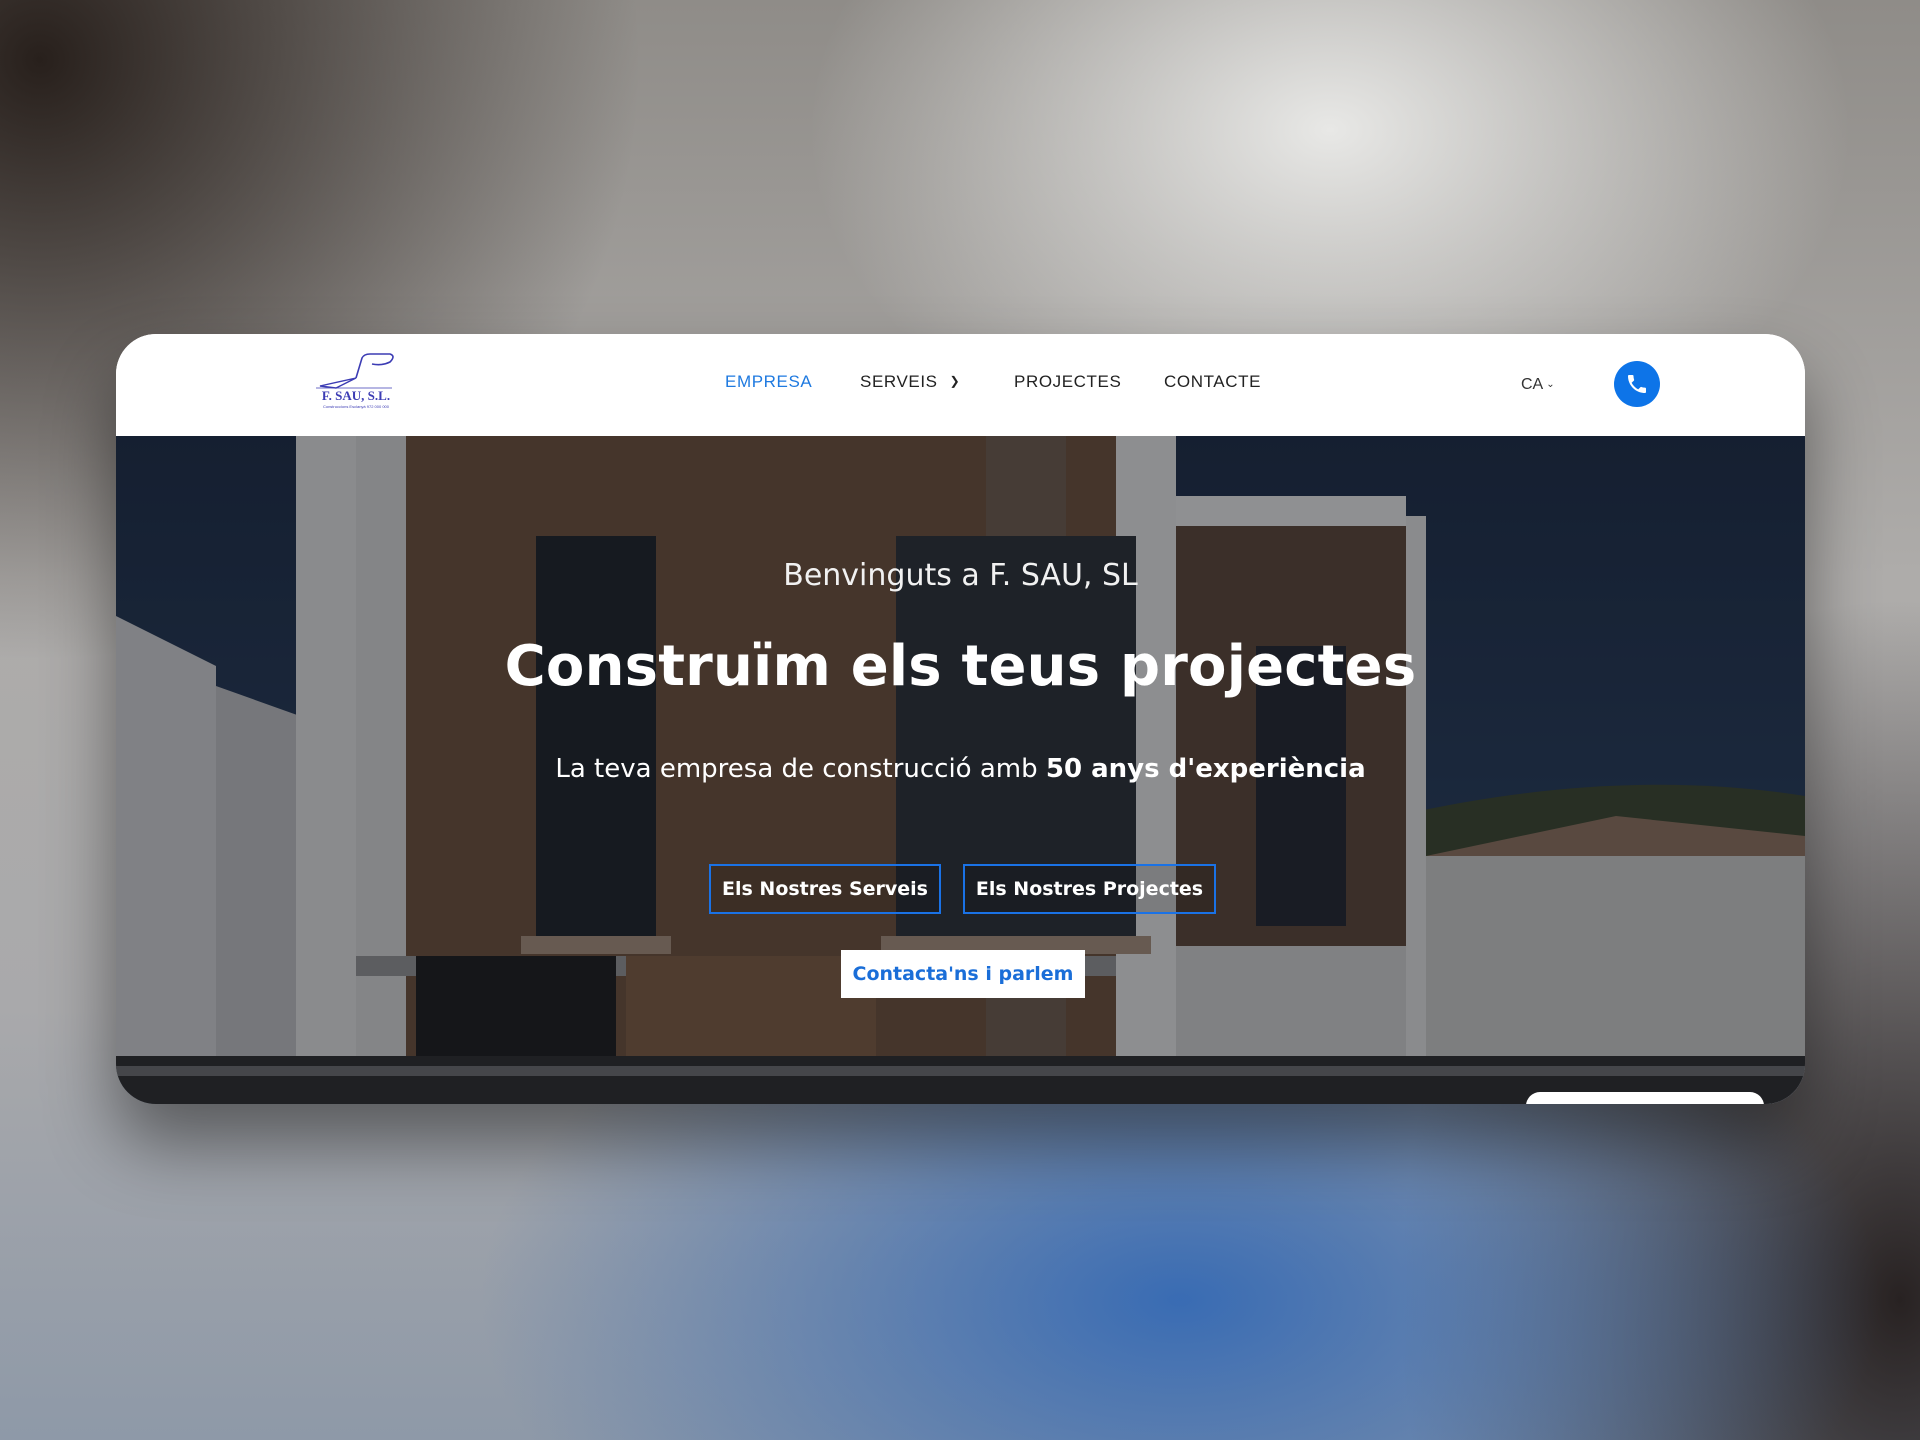 The width and height of the screenshot is (1920, 1440). I want to click on nav-item-empresa: EMPRESA, so click(768, 382).